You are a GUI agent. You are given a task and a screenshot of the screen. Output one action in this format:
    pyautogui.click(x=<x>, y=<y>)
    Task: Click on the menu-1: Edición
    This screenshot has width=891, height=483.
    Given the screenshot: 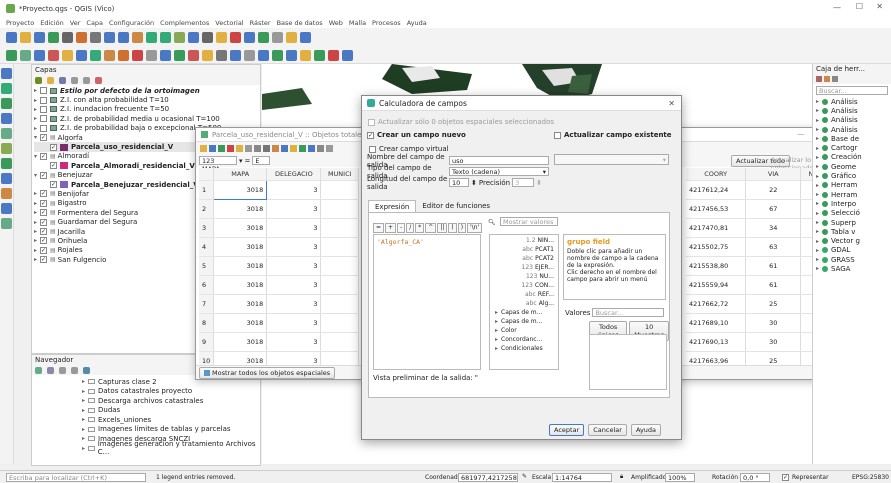 What is the action you would take?
    pyautogui.click(x=52, y=23)
    